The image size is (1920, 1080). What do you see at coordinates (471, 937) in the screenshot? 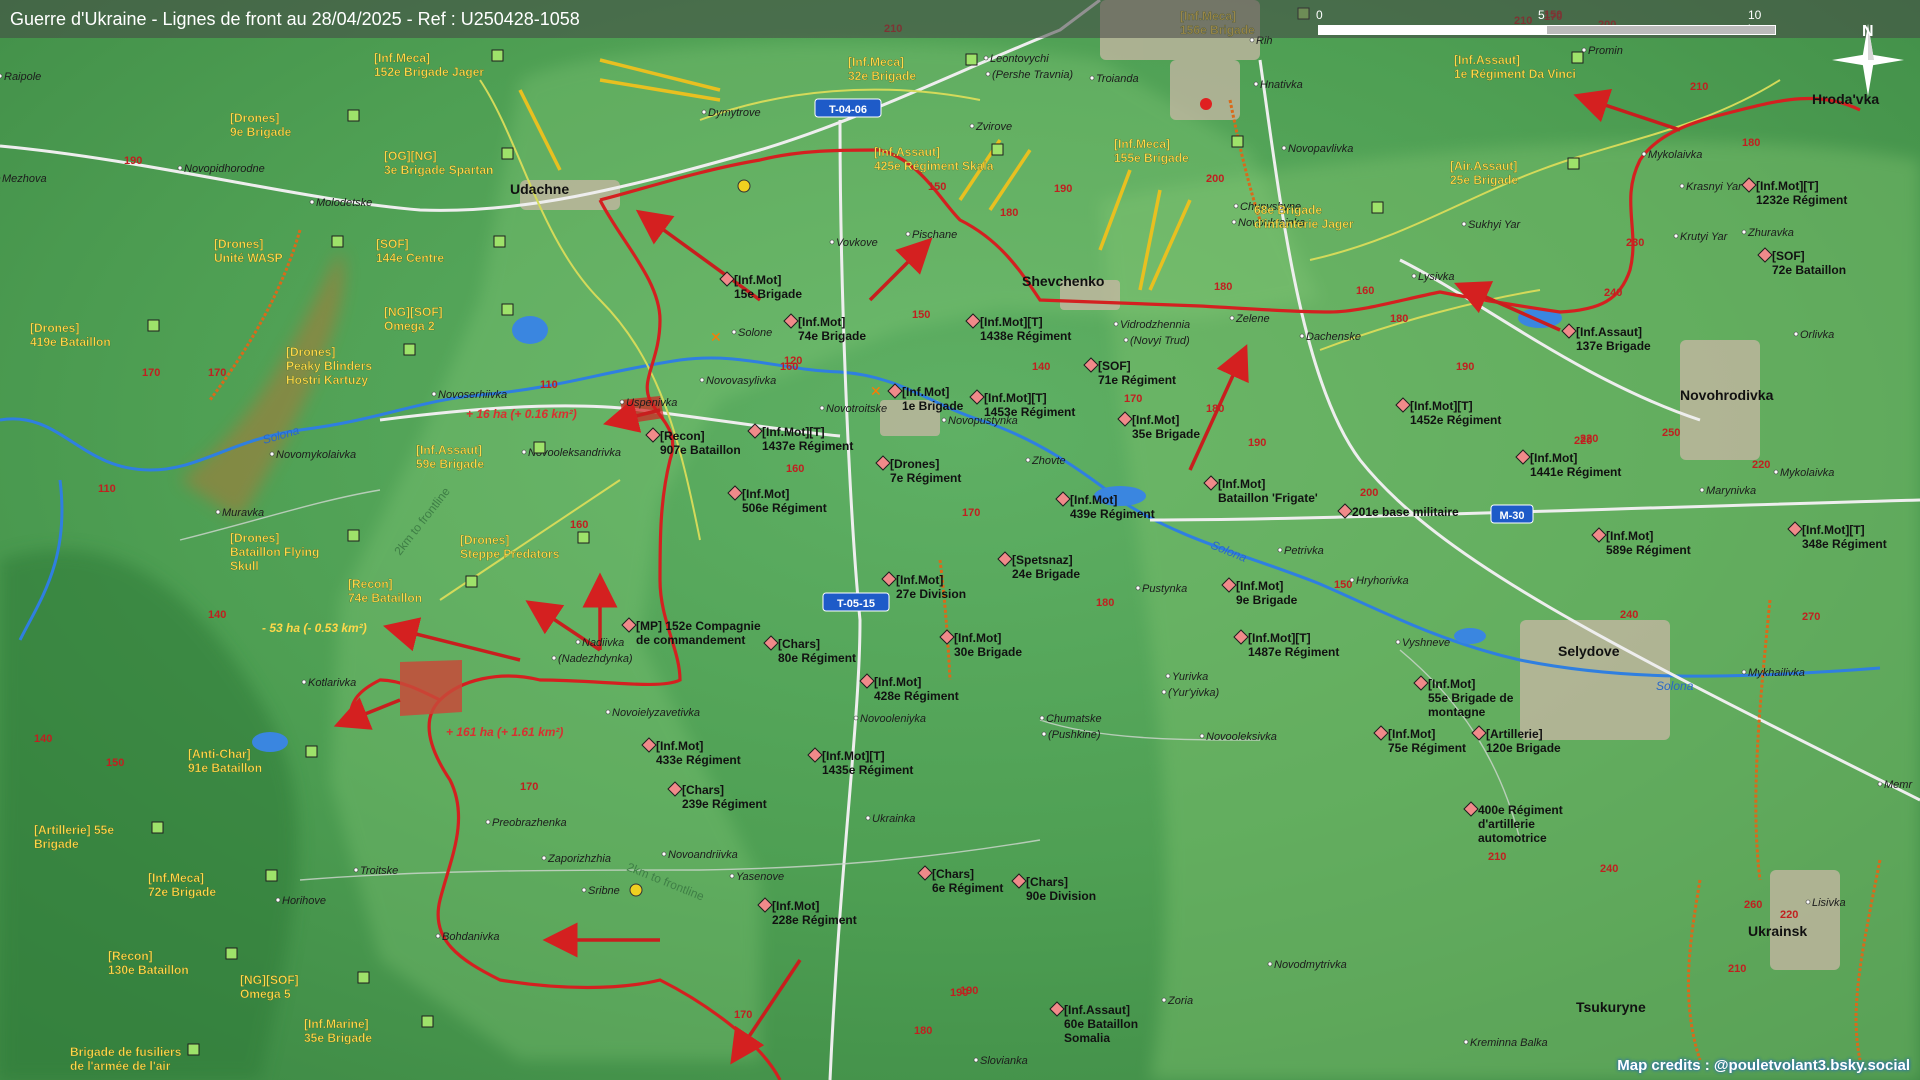
I see `place-label: Bohdanivka` at bounding box center [471, 937].